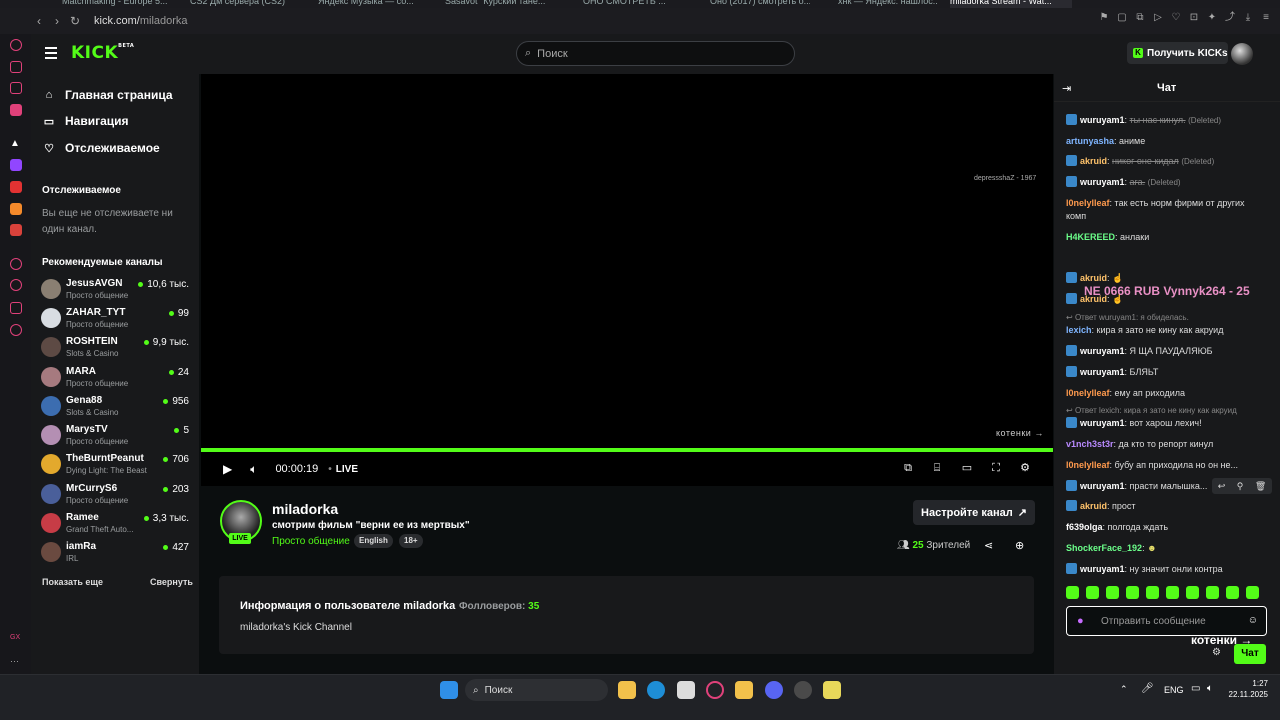 This screenshot has height=720, width=1280. I want to click on chat-message: wuruyam1: БЛЯЬТ, so click(1166, 372).